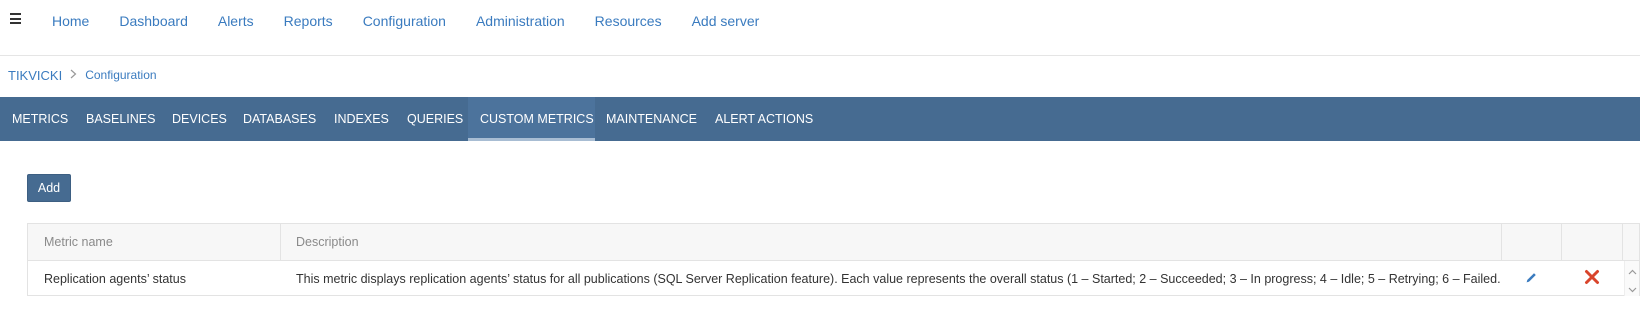  What do you see at coordinates (16, 19) in the screenshot?
I see `hamburger-icon` at bounding box center [16, 19].